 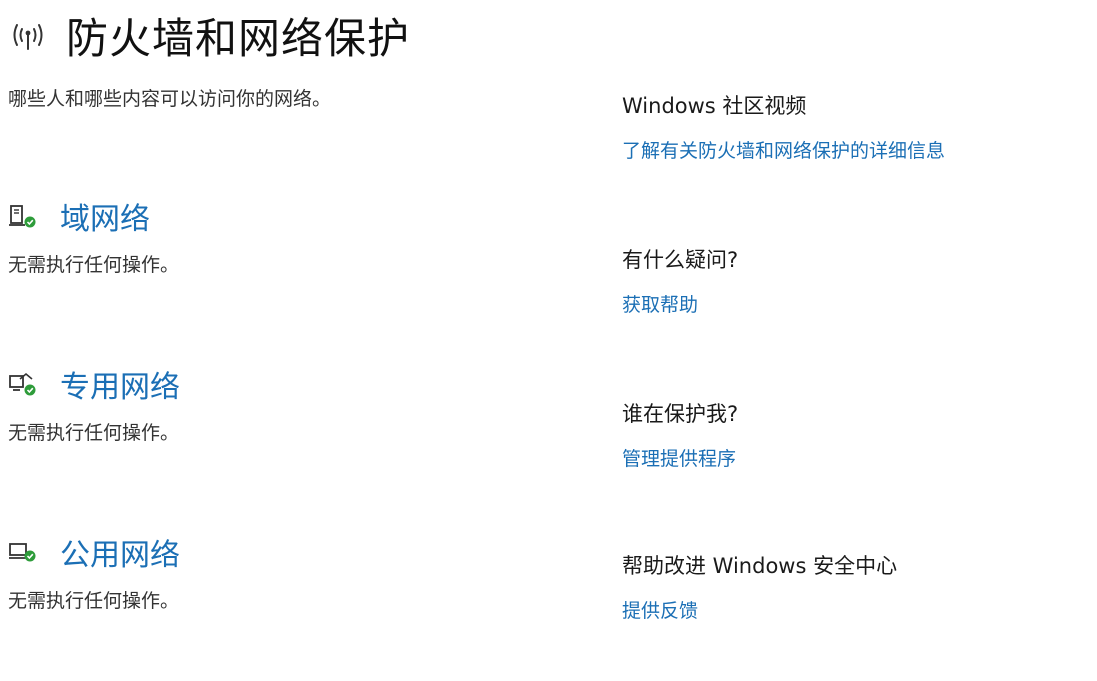 What do you see at coordinates (783, 149) in the screenshot?
I see `learn-more-link: 了解有关防火墙和网络保护的详细信息` at bounding box center [783, 149].